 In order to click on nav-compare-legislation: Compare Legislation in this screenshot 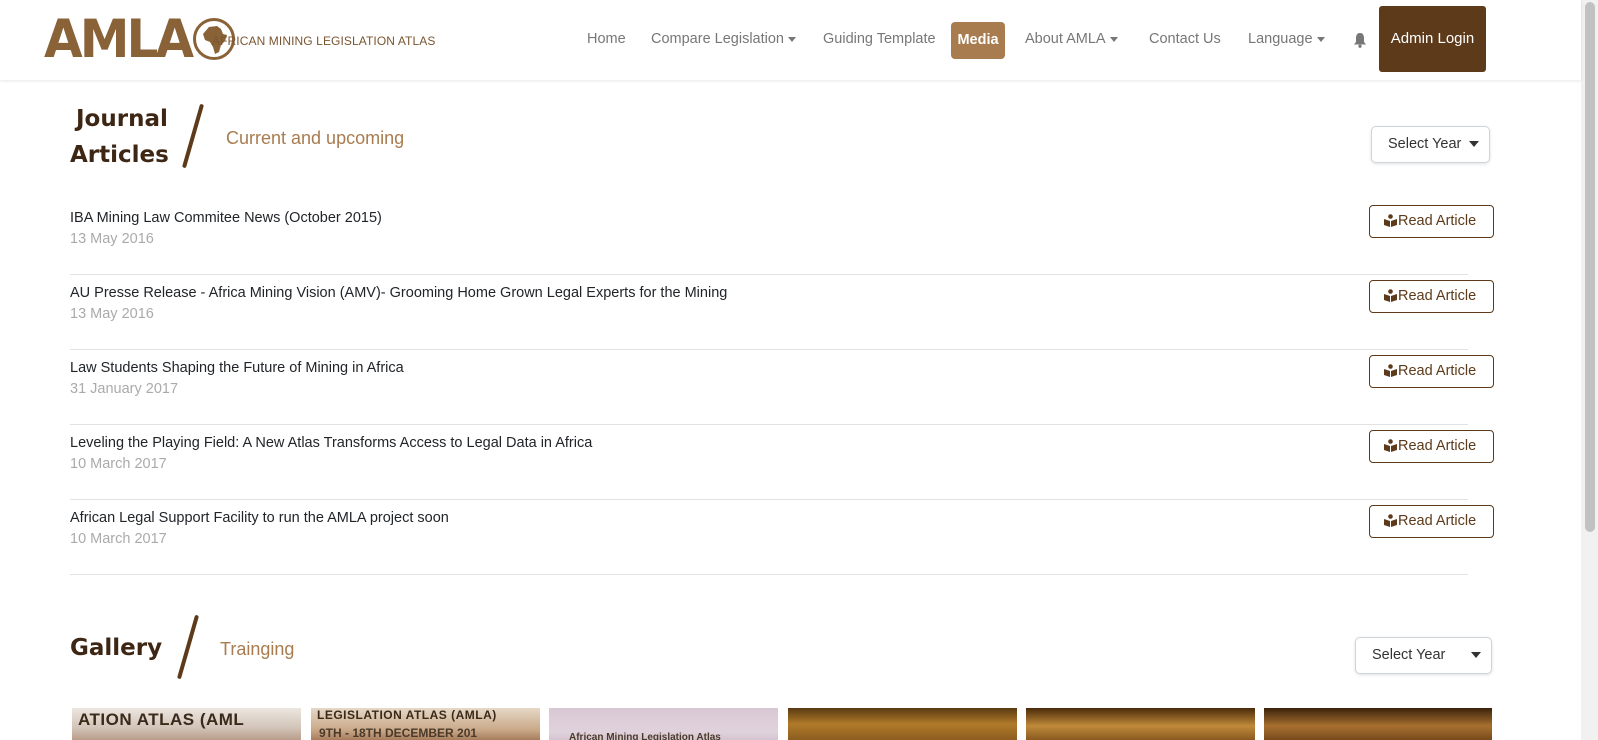, I will do `click(723, 39)`.